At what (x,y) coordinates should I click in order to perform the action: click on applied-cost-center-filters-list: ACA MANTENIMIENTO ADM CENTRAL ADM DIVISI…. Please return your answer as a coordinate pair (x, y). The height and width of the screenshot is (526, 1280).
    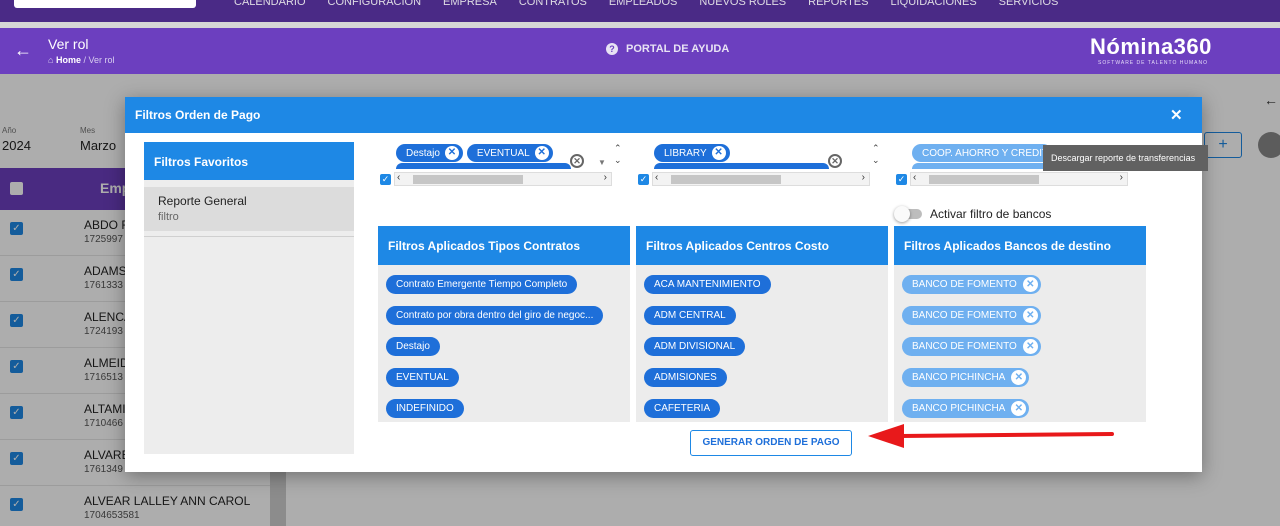
    Looking at the image, I should click on (762, 343).